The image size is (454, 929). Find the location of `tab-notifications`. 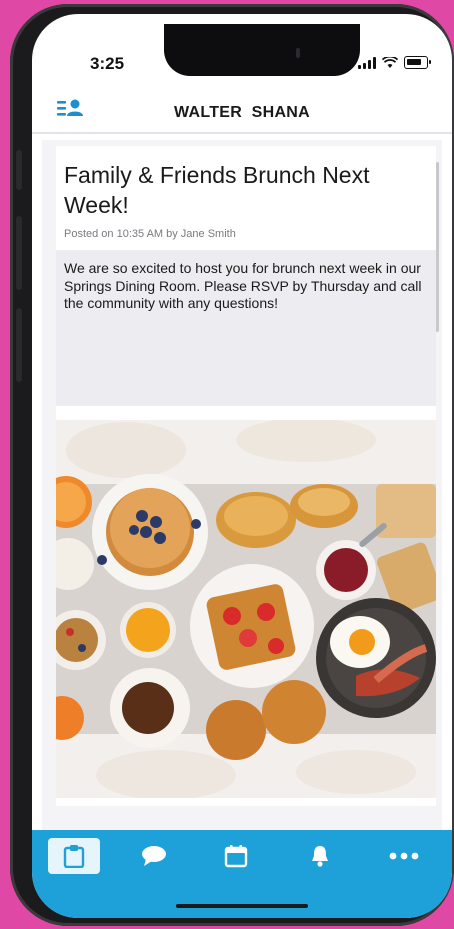

tab-notifications is located at coordinates (320, 856).